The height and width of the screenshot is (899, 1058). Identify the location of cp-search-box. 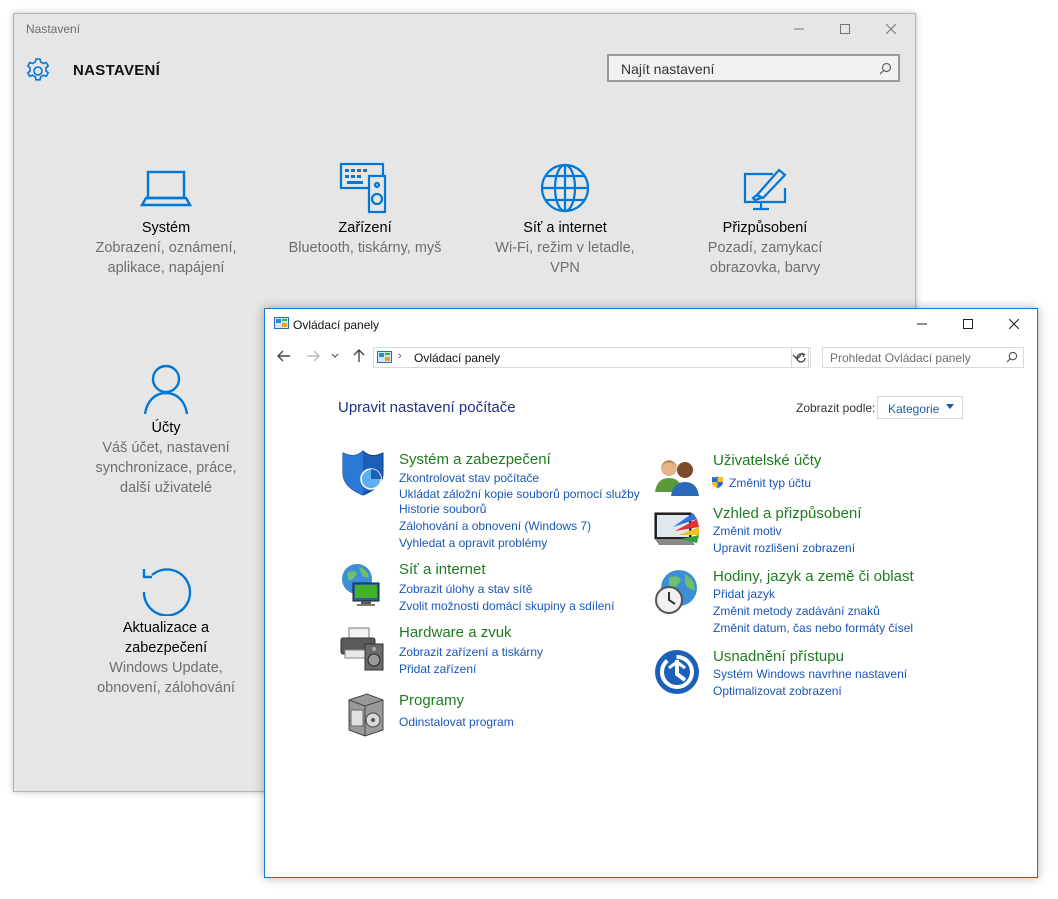
(923, 357).